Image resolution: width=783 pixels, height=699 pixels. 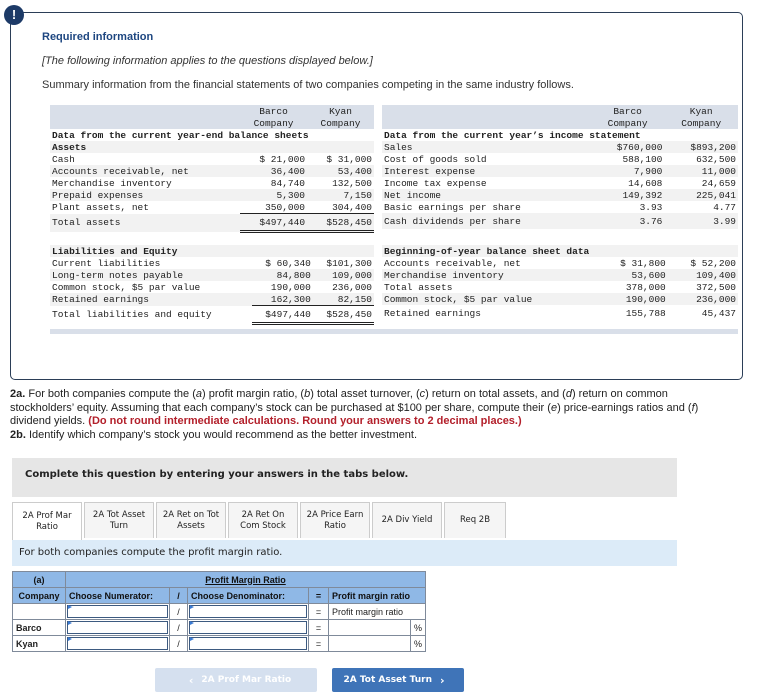 I want to click on table-row: Interest expense 7,900 11,000, so click(x=560, y=171).